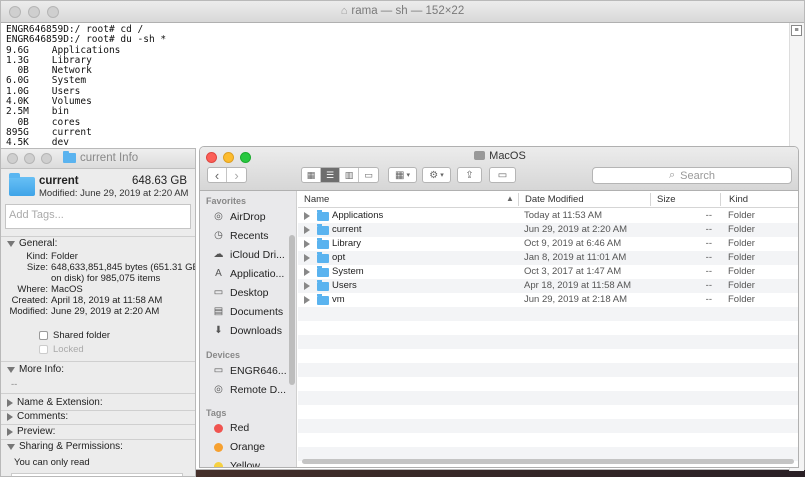 The image size is (805, 477). Describe the element at coordinates (548, 258) in the screenshot. I see `table-row: opt Jan 8, 2019 at 11:01 AM -- Folder` at that location.